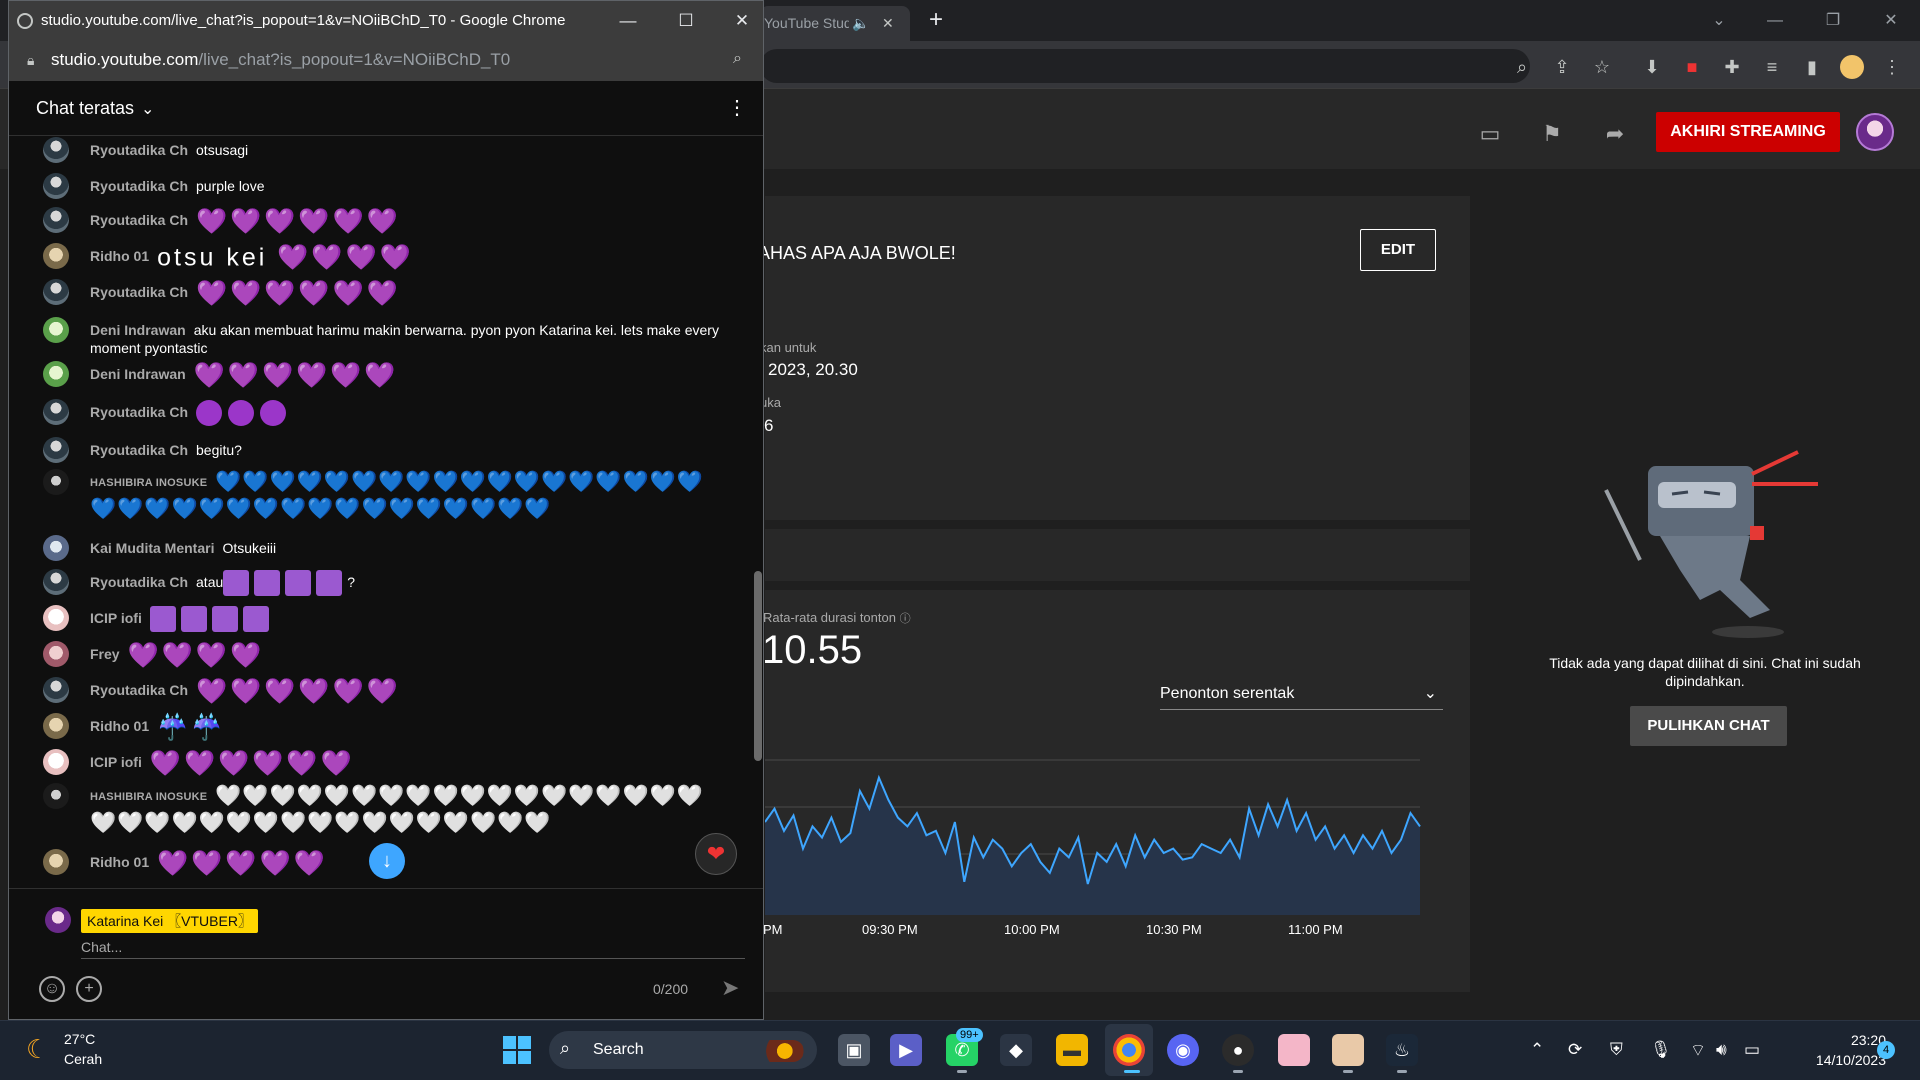  Describe the element at coordinates (1692, 67) in the screenshot. I see `extension-red-icon: ■` at that location.